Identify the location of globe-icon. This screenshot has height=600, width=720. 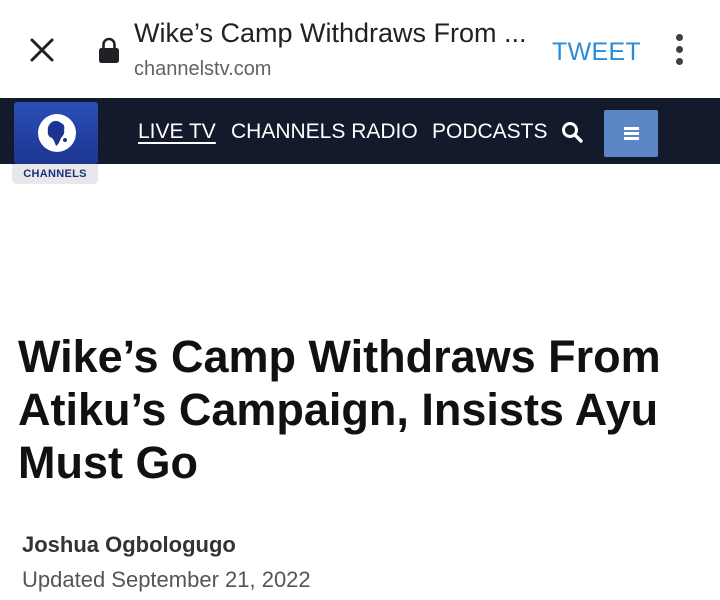
(57, 133).